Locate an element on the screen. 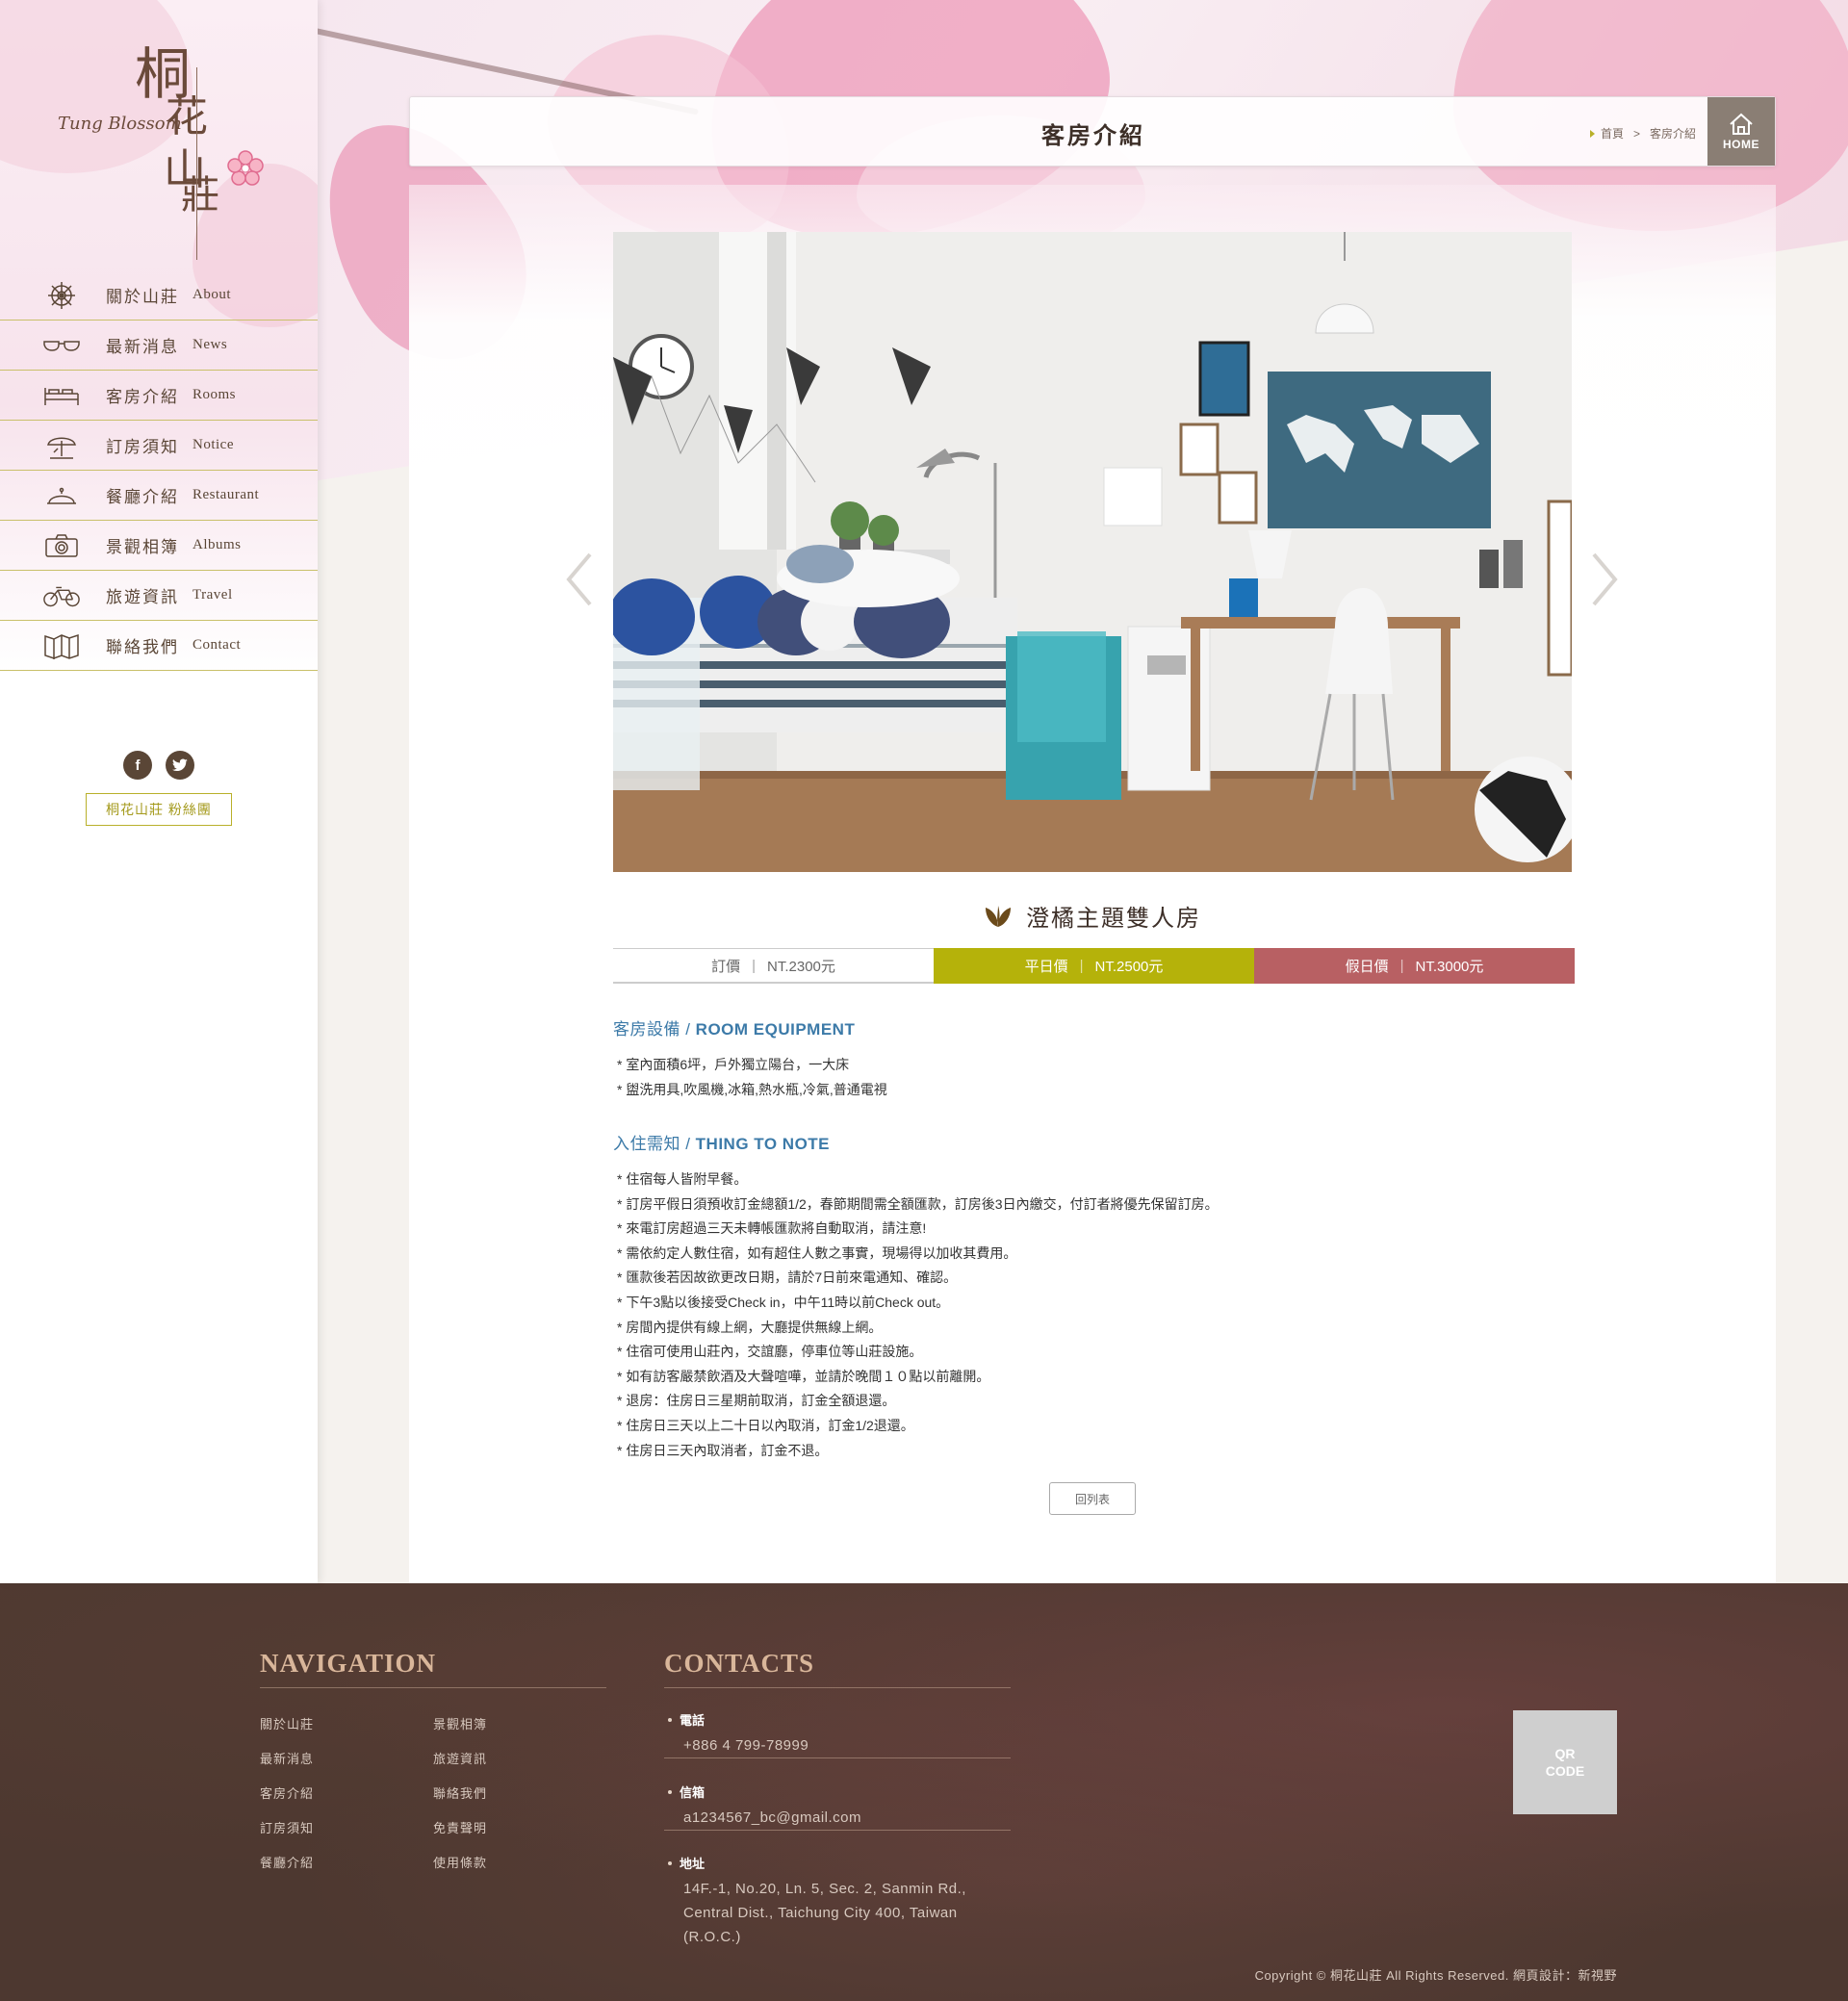 The height and width of the screenshot is (2001, 1848). back-to-list-button: 回列表 is located at coordinates (1092, 1499).